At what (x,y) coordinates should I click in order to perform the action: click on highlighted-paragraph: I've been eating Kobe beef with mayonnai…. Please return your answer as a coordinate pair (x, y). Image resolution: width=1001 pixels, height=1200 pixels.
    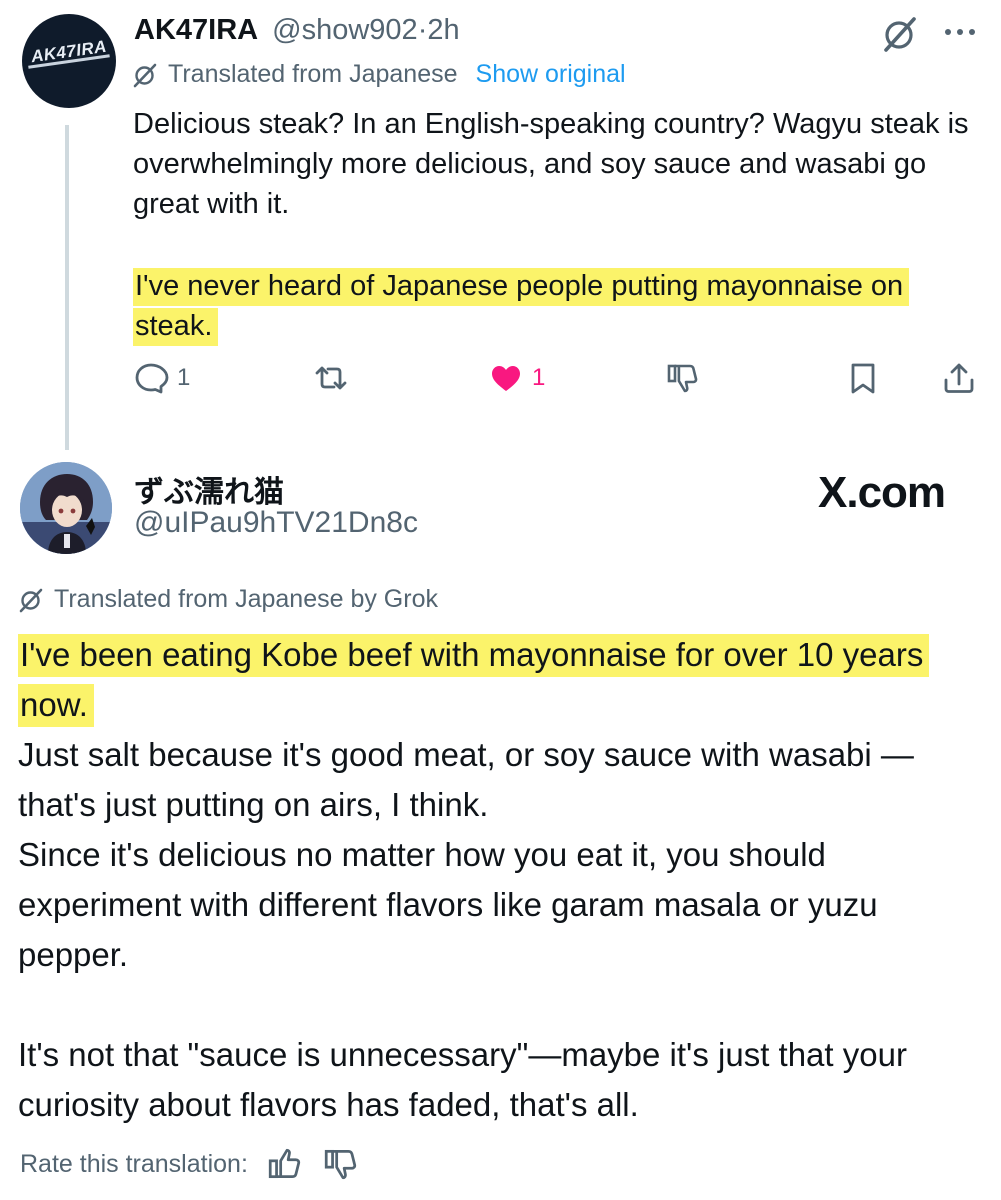
    Looking at the image, I should click on (475, 680).